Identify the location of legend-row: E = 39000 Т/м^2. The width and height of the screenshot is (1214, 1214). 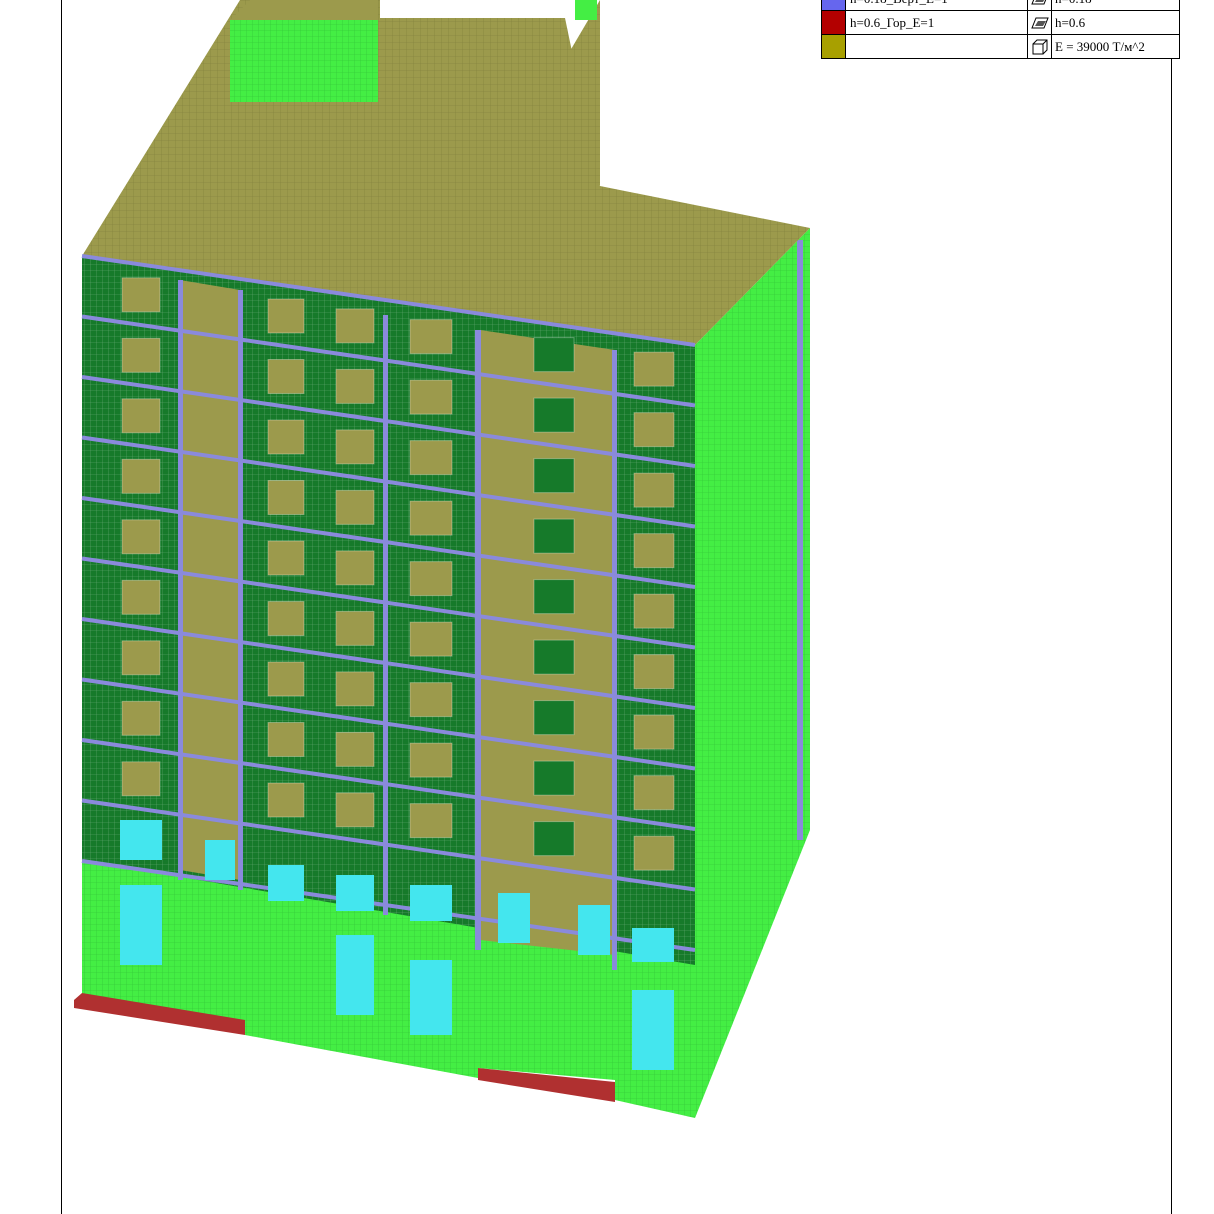
(1000, 46).